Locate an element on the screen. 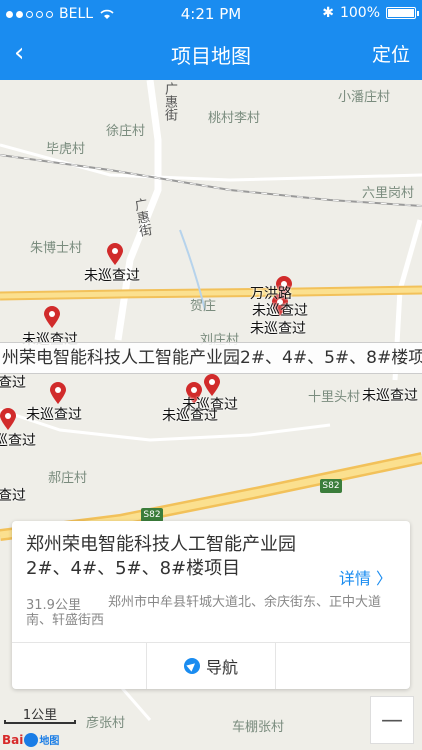 The width and height of the screenshot is (422, 750). paw-icon is located at coordinates (31, 739).